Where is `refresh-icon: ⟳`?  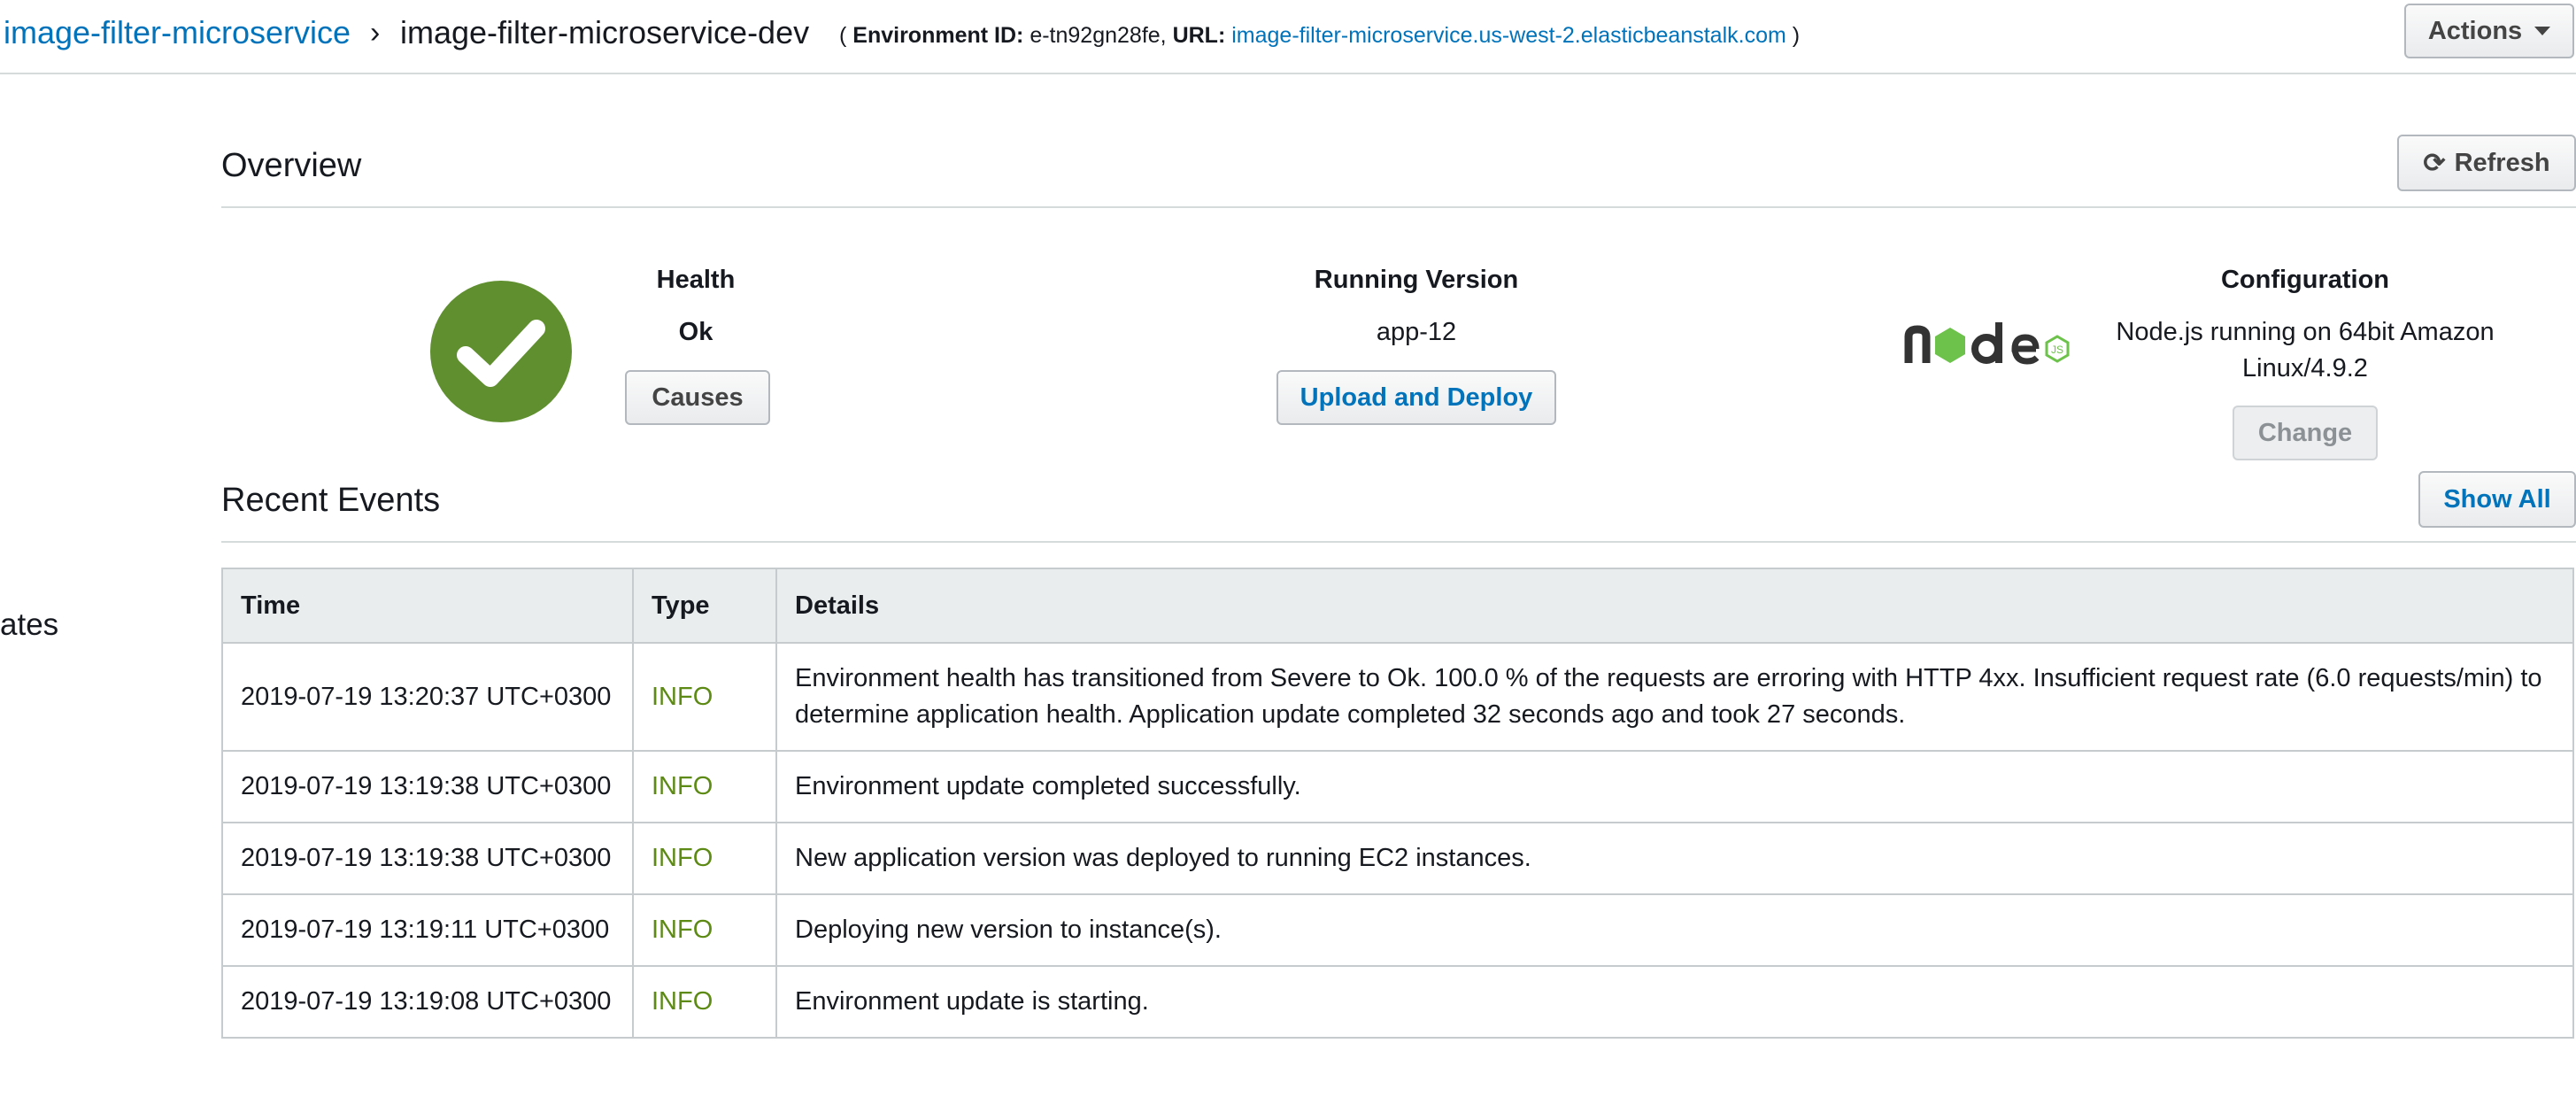 refresh-icon: ⟳ is located at coordinates (2434, 163).